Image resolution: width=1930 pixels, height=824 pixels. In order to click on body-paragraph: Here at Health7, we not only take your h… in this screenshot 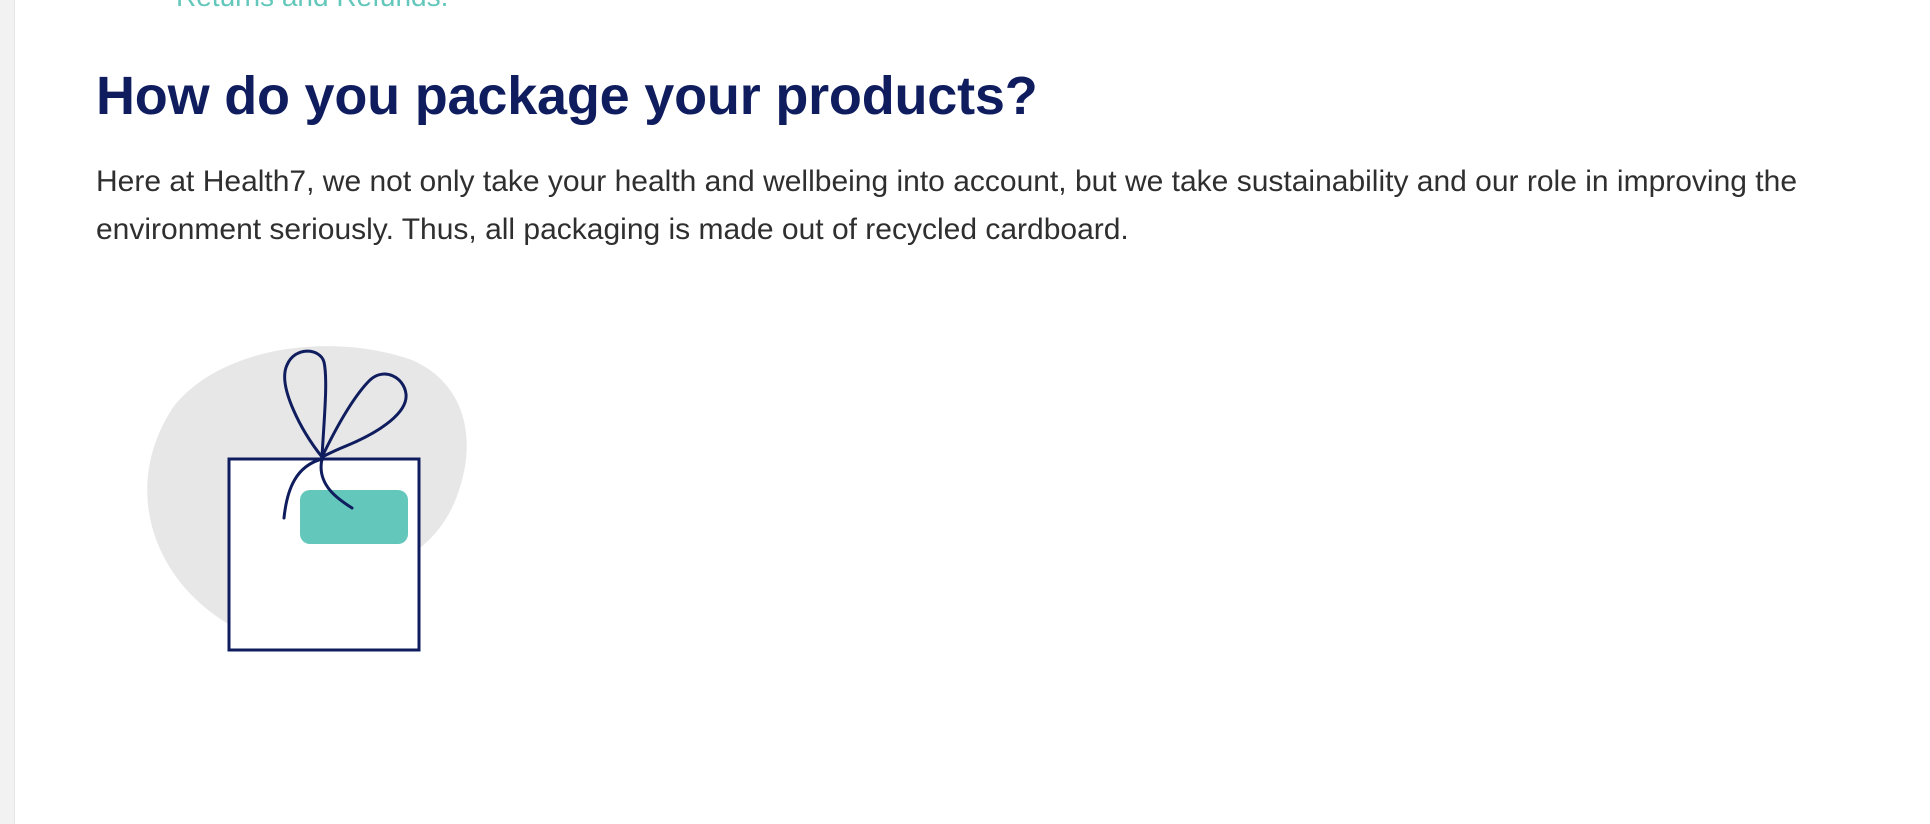, I will do `click(947, 205)`.